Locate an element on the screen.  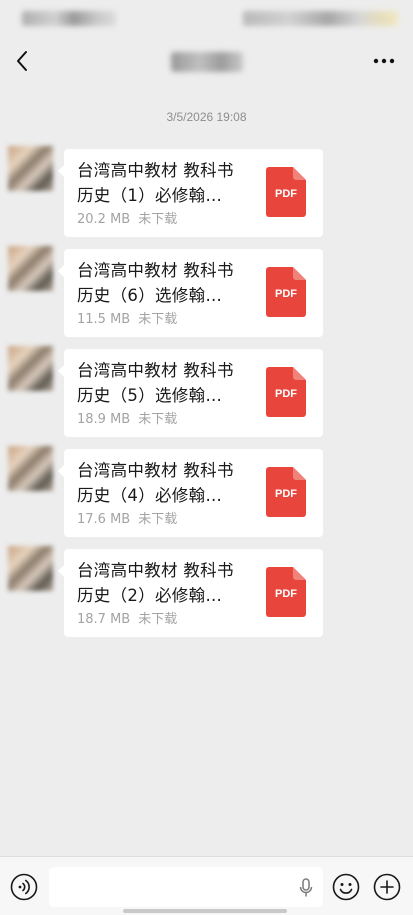
file-message: 台湾高中教材 教科书 历史（5）选修翰… 18.9 MB 未下载 PDF is located at coordinates (190, 393).